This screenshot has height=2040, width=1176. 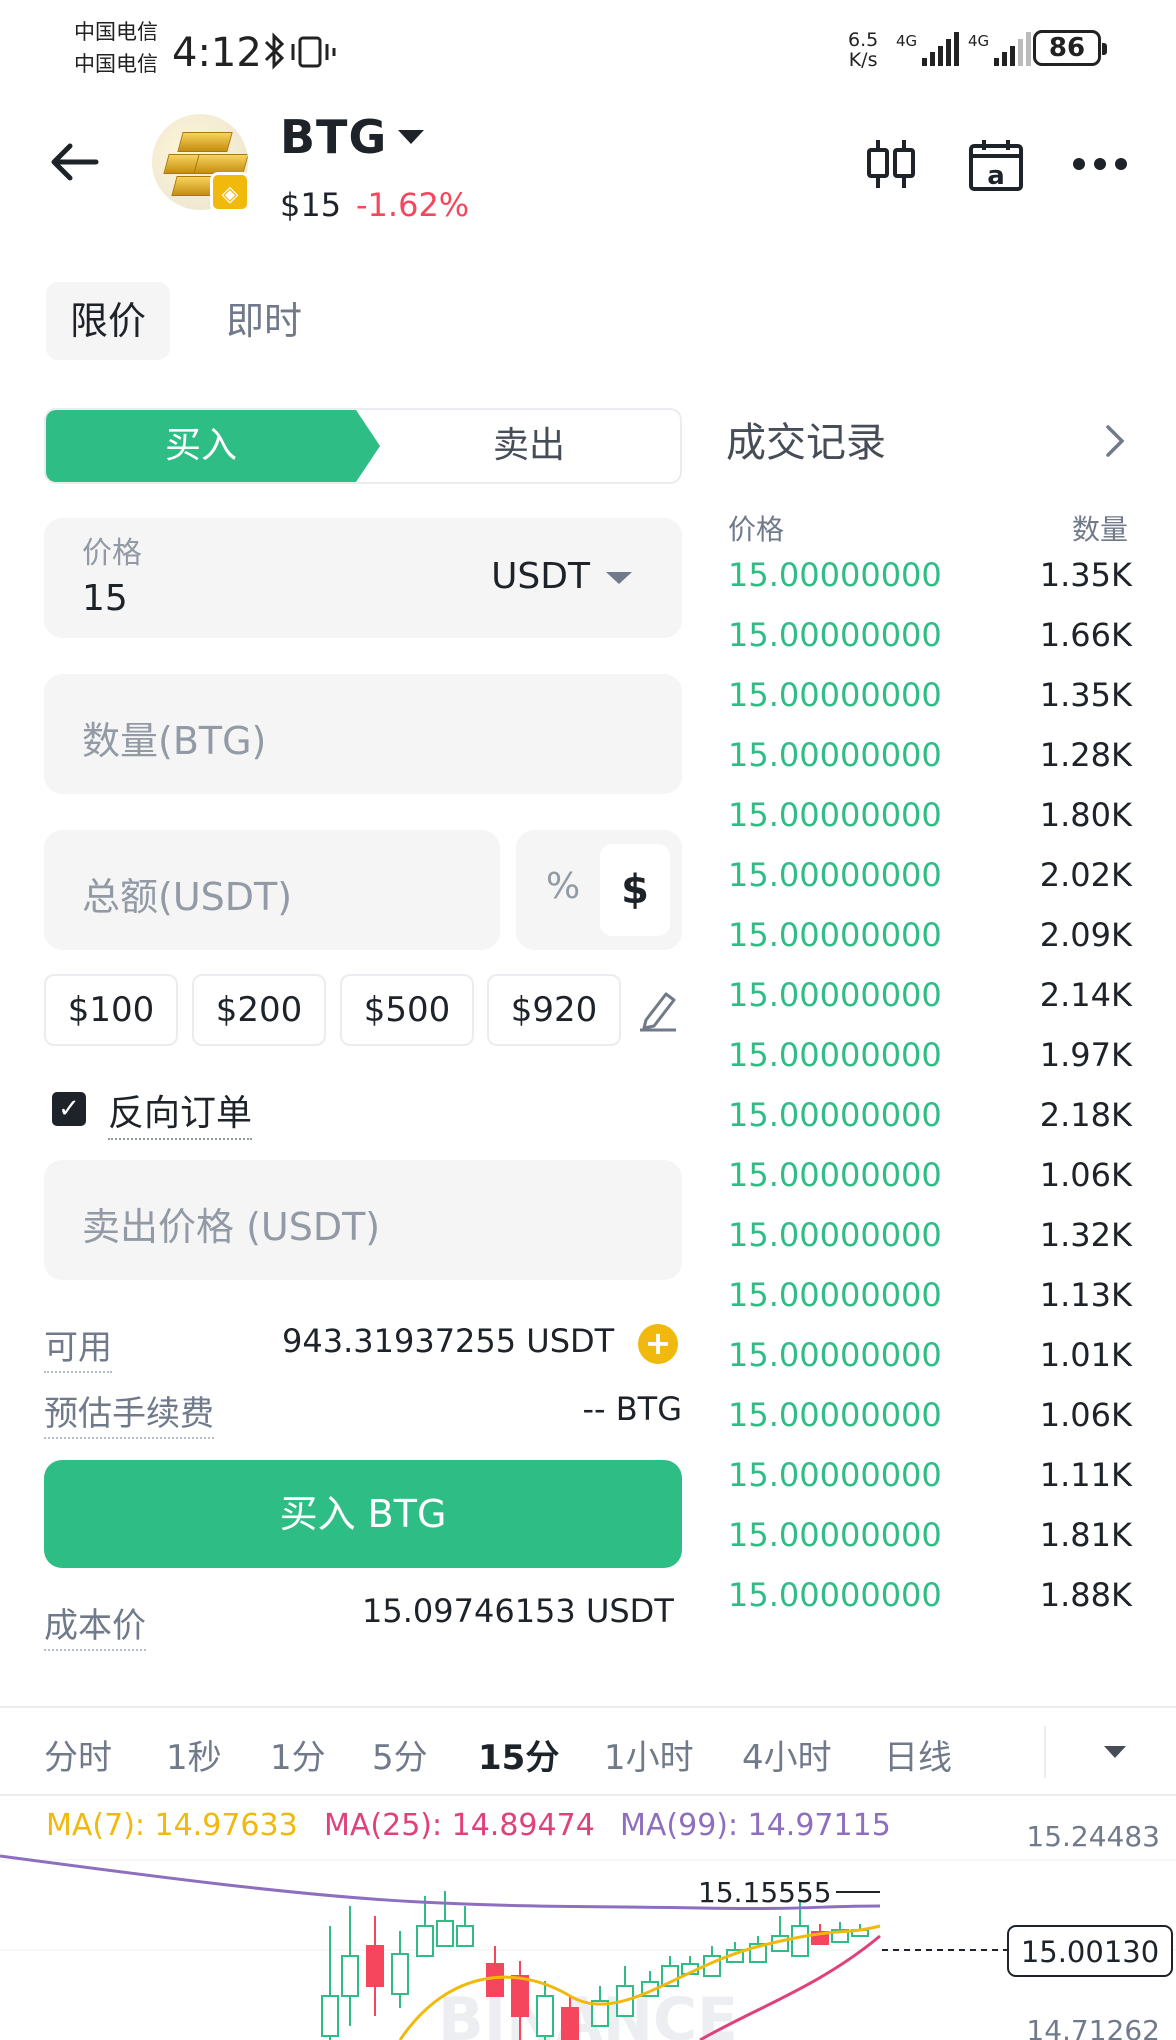 What do you see at coordinates (116, 32) in the screenshot?
I see `carrier-1: 中国电信` at bounding box center [116, 32].